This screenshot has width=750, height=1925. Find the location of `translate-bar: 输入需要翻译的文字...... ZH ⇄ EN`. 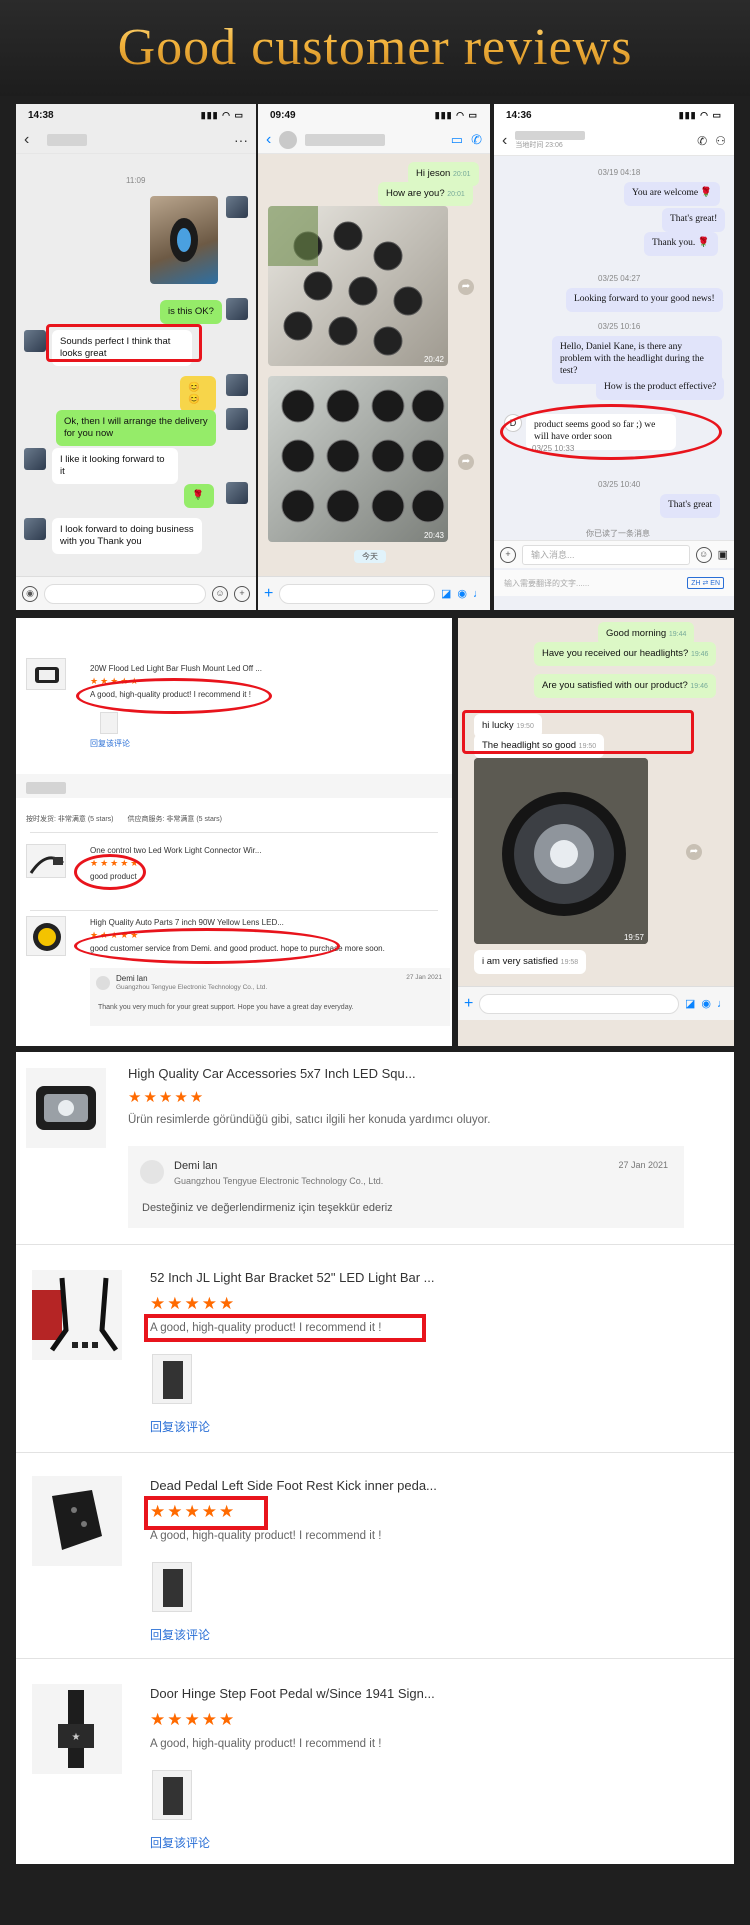

translate-bar: 输入需要翻译的文字...... ZH ⇄ EN is located at coordinates (614, 583).